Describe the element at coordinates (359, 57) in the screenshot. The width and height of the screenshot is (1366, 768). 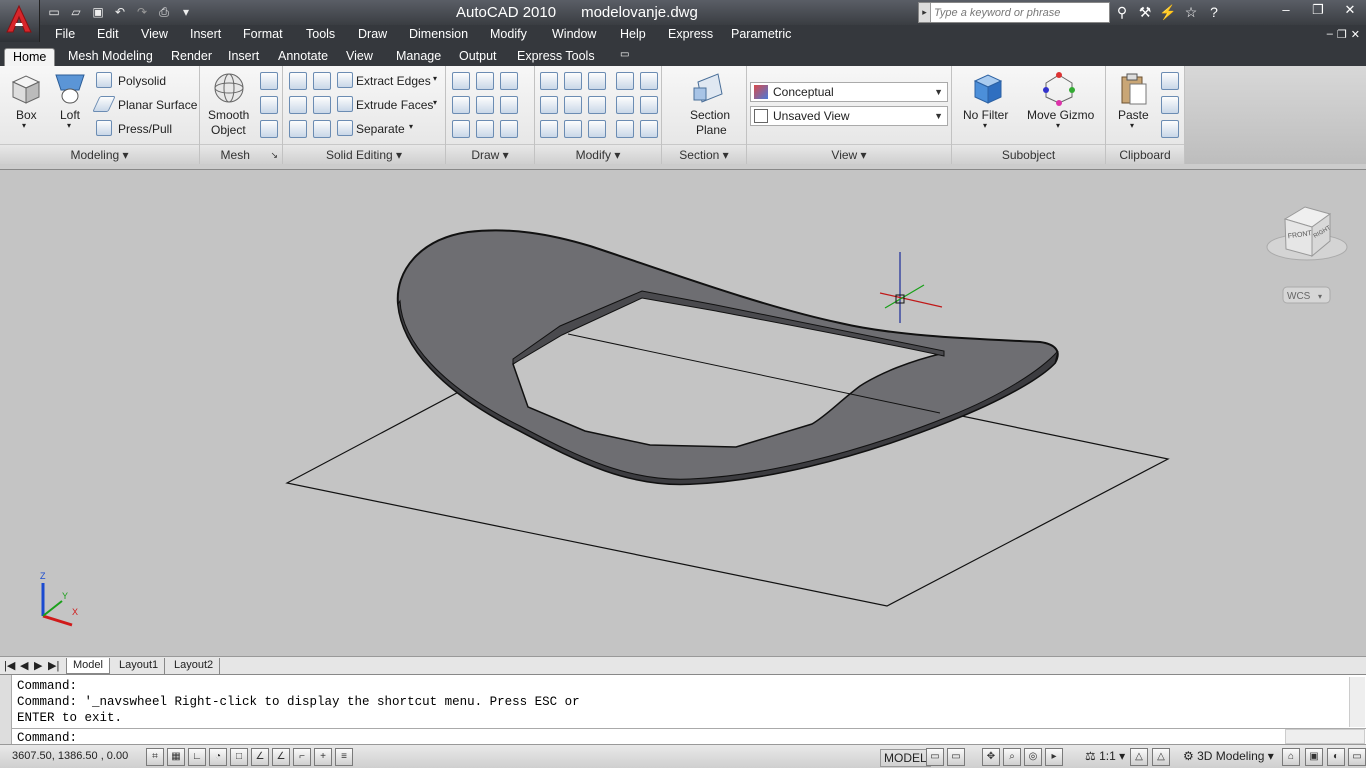
I see `tab-view: View` at that location.